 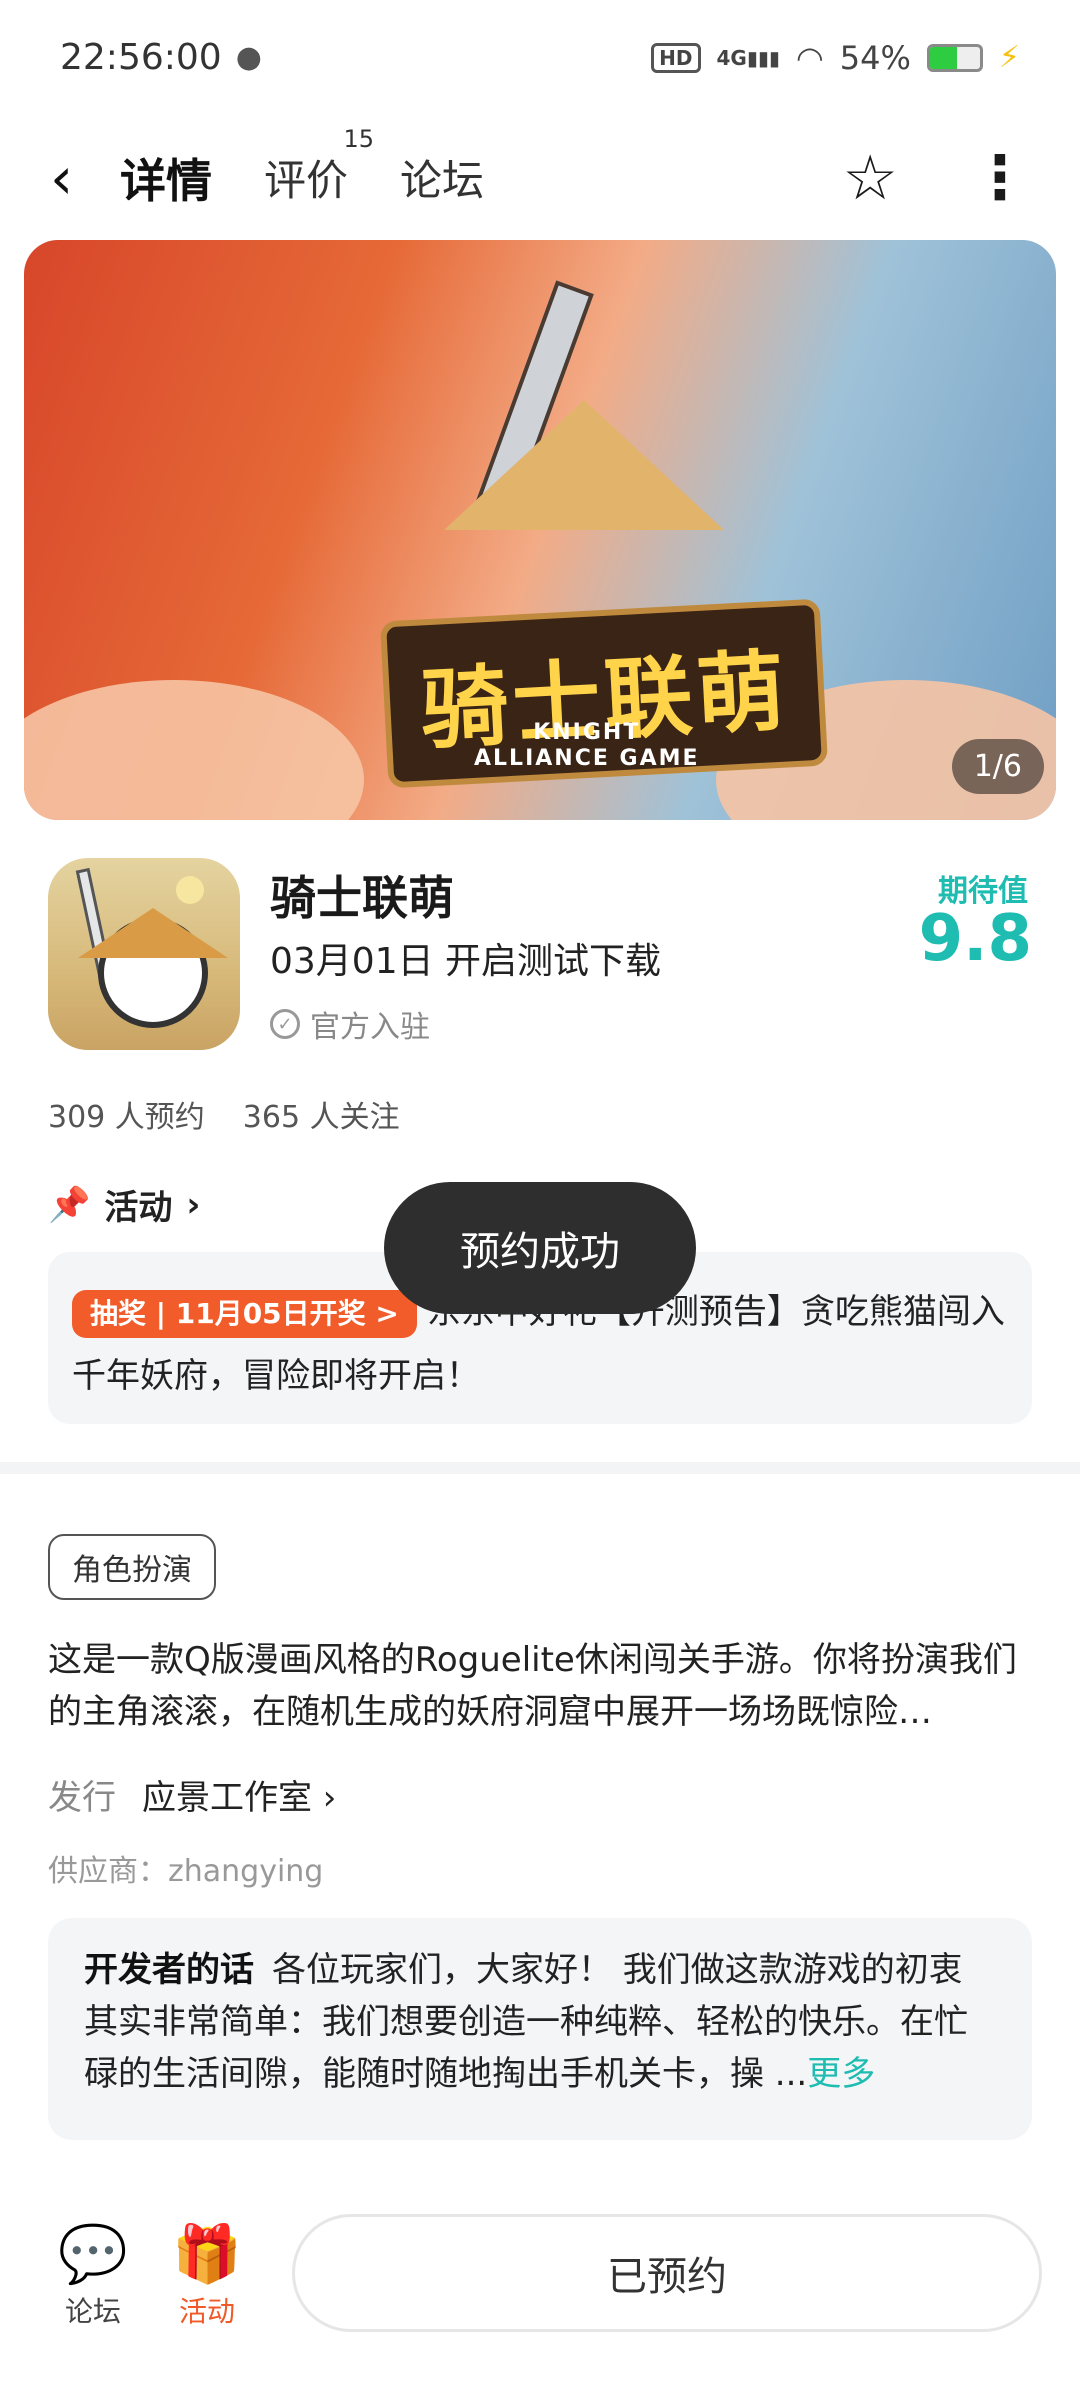 What do you see at coordinates (540, 1468) in the screenshot?
I see `section-divider` at bounding box center [540, 1468].